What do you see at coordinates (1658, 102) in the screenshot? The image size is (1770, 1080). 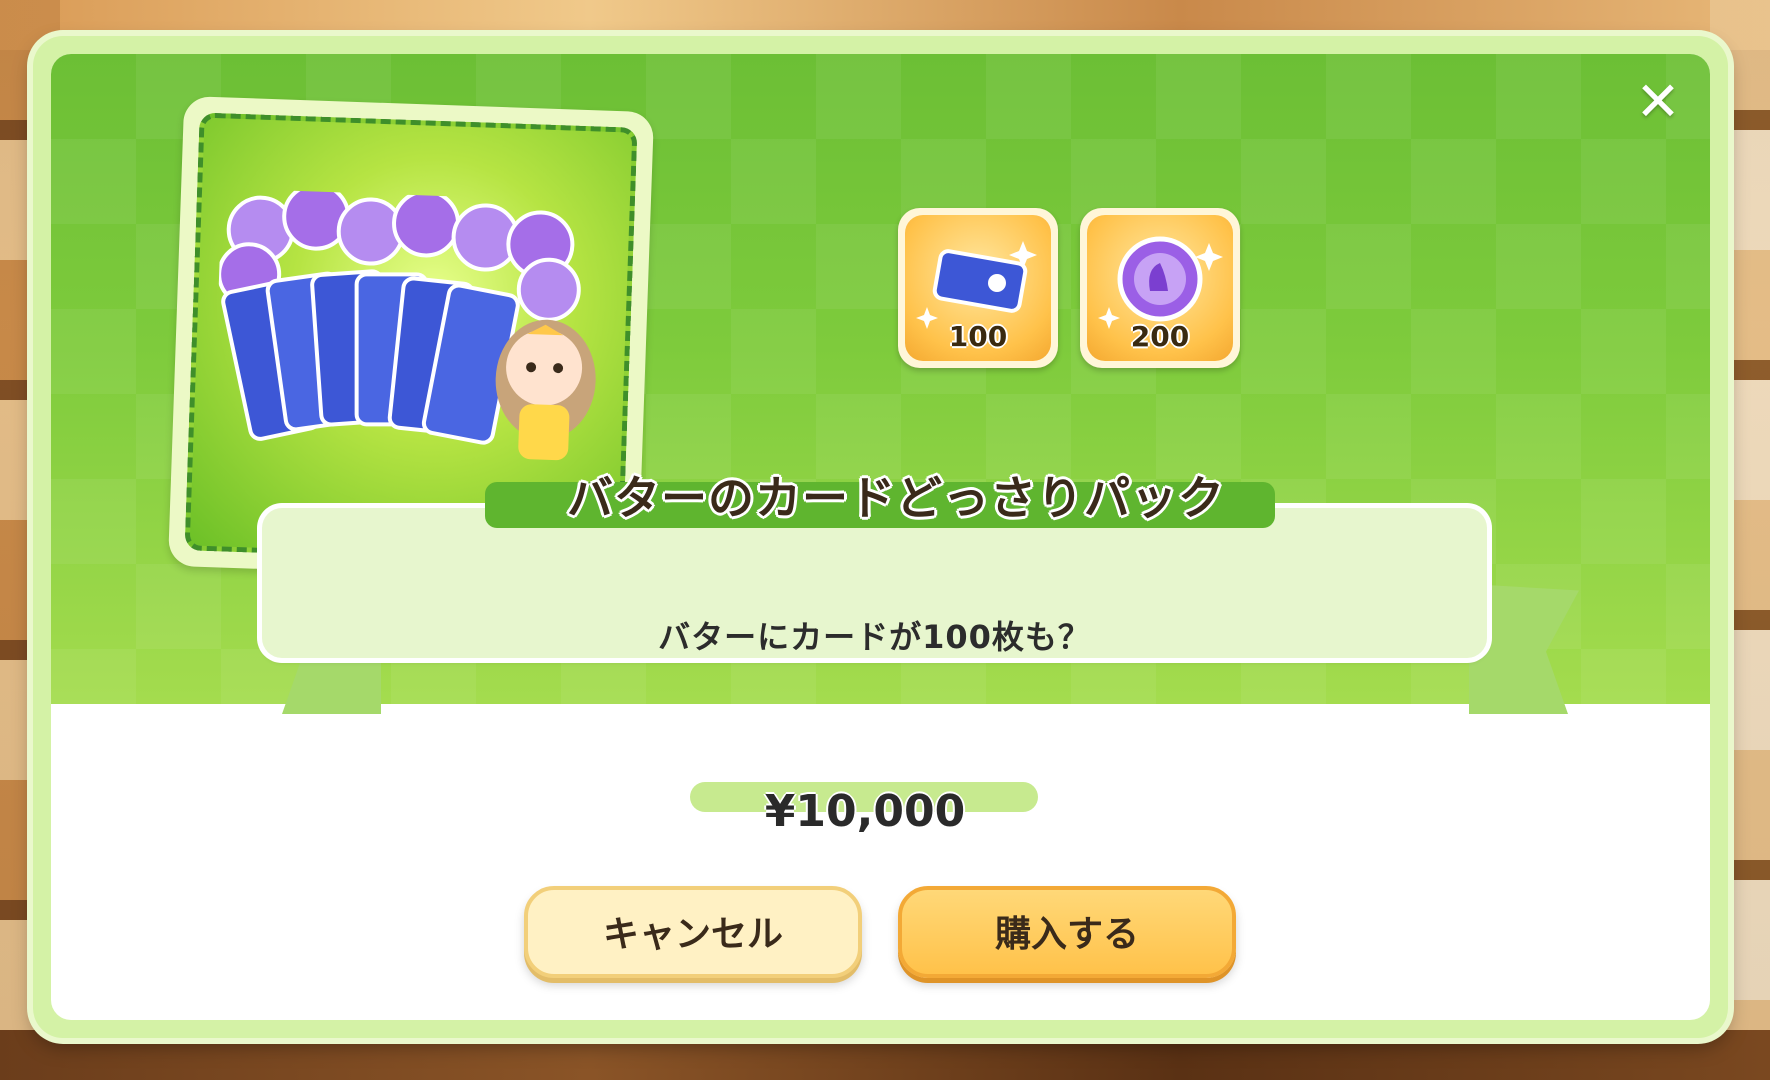 I see `close-icon: ✕` at bounding box center [1658, 102].